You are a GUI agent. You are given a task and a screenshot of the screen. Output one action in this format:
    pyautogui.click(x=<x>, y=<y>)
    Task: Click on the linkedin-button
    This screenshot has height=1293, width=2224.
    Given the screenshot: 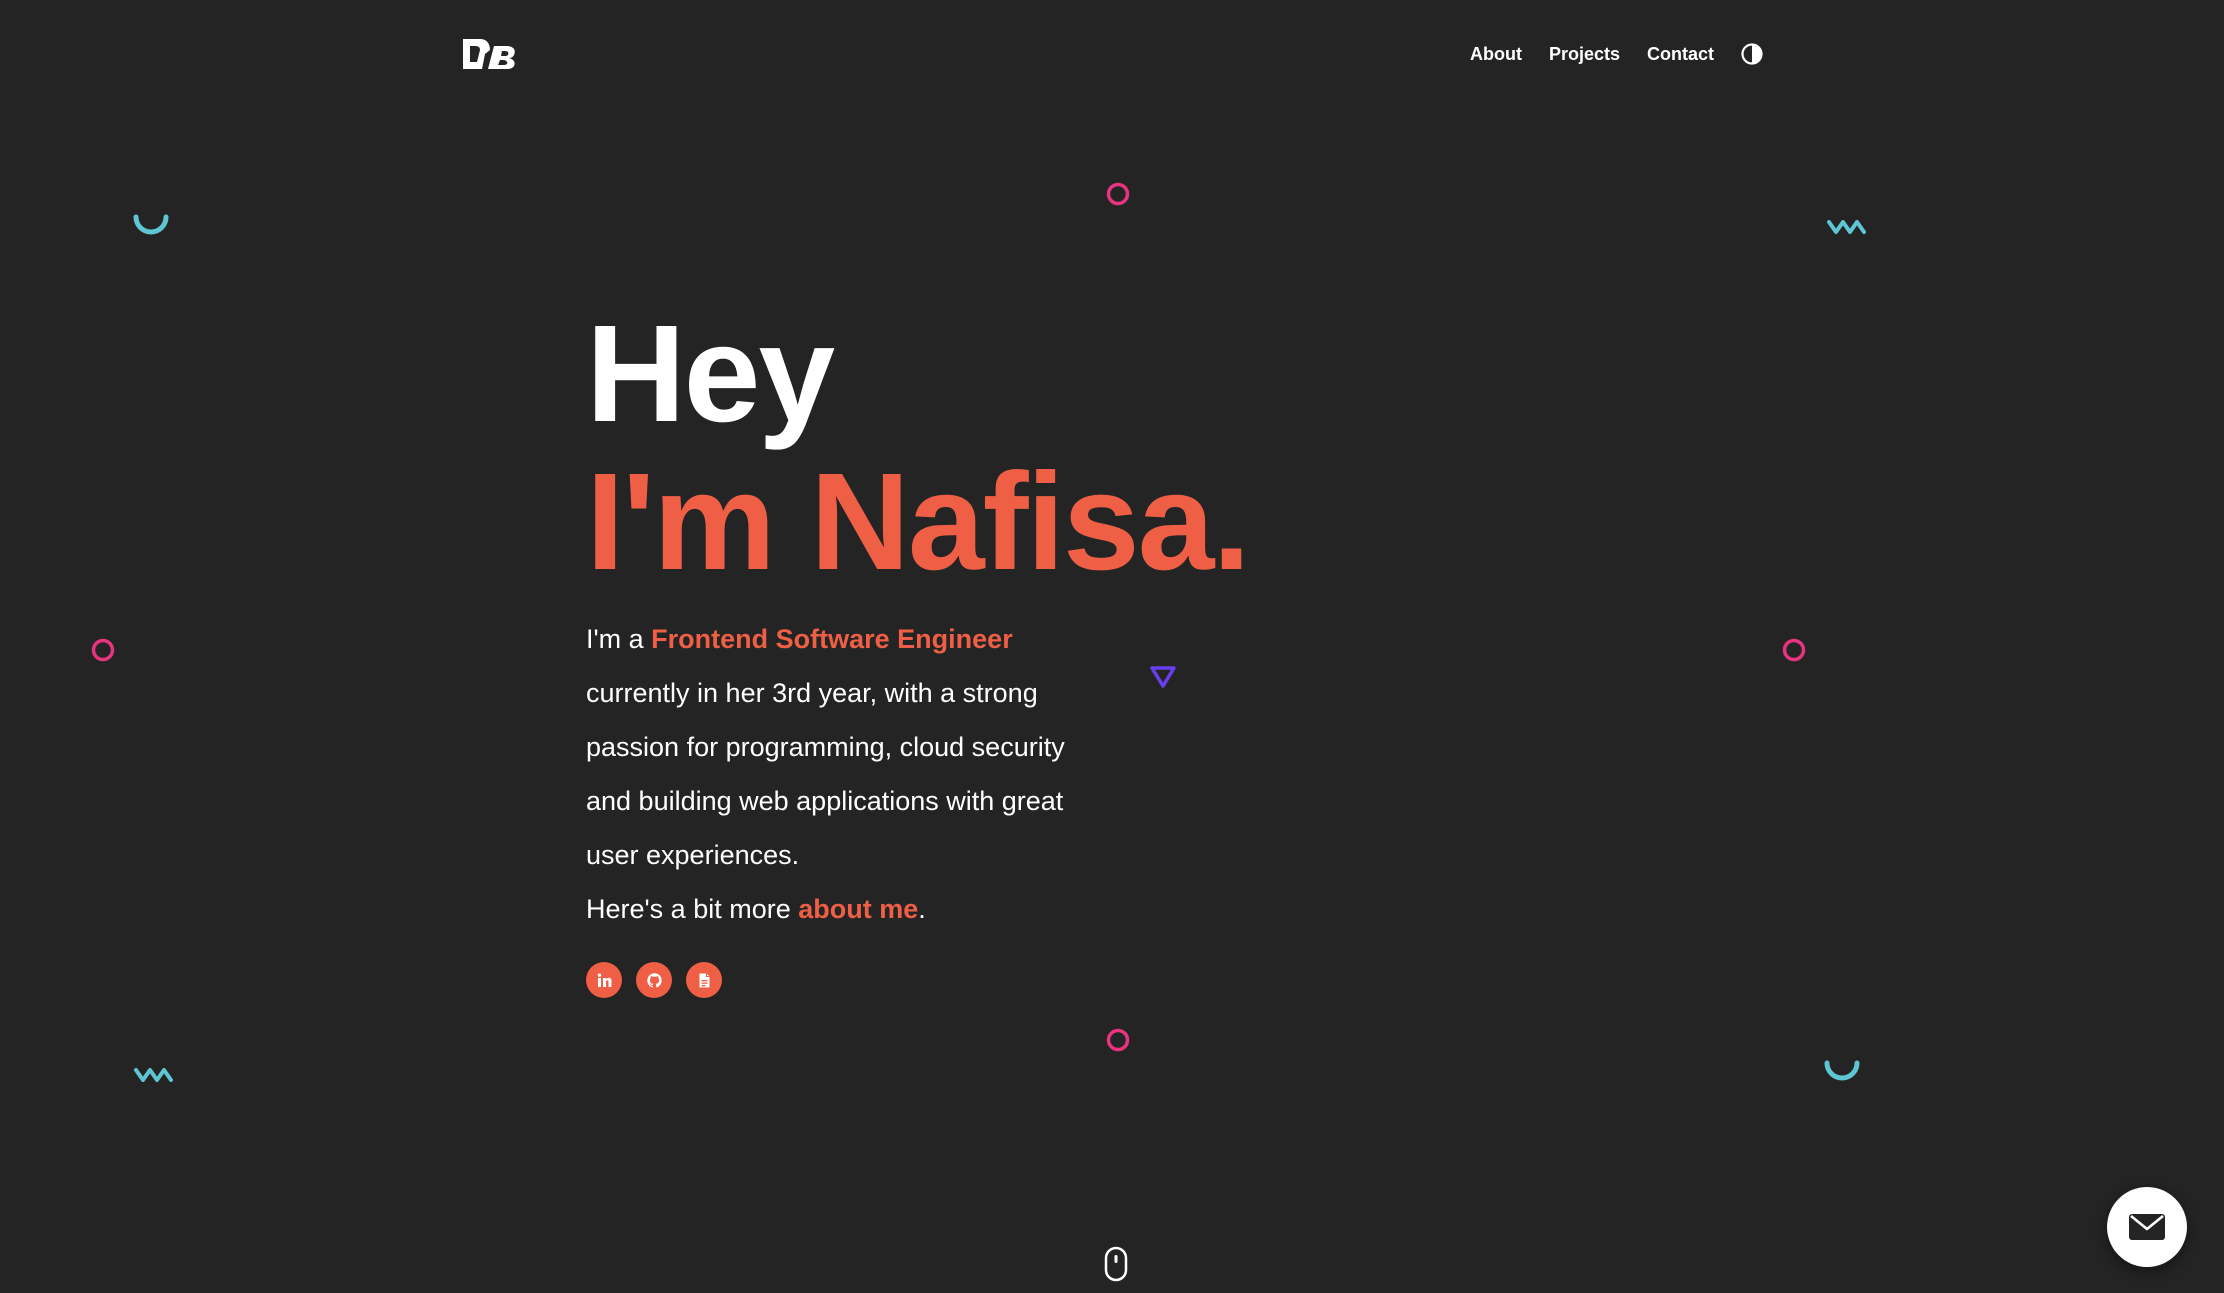 What is the action you would take?
    pyautogui.click(x=604, y=980)
    